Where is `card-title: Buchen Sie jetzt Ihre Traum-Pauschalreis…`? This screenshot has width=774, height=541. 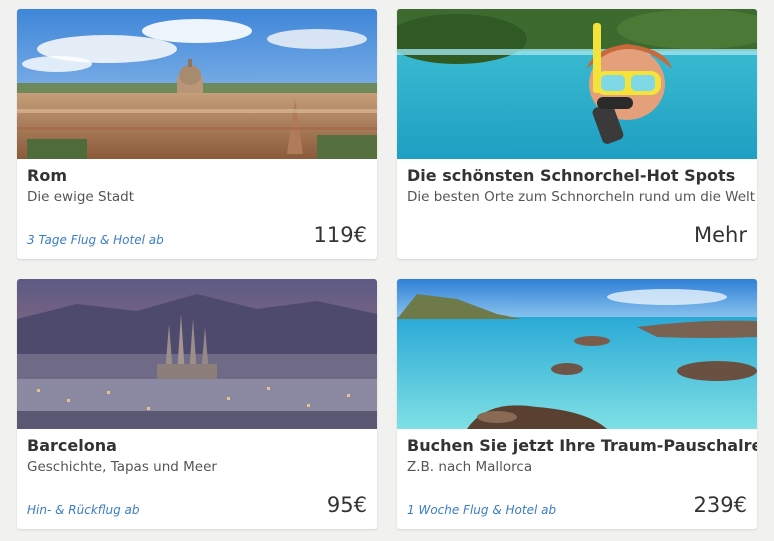 card-title: Buchen Sie jetzt Ihre Traum-Pauschalreis… is located at coordinates (582, 445).